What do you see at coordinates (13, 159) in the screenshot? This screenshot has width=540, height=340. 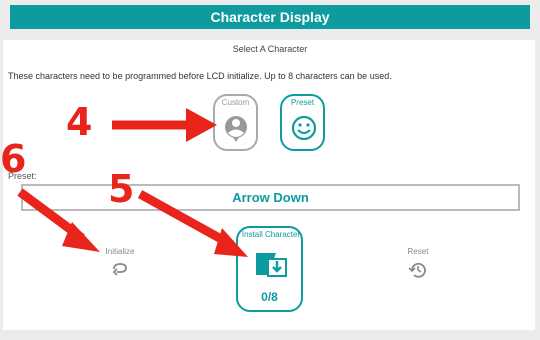 I see `annotation-number-6: 6` at bounding box center [13, 159].